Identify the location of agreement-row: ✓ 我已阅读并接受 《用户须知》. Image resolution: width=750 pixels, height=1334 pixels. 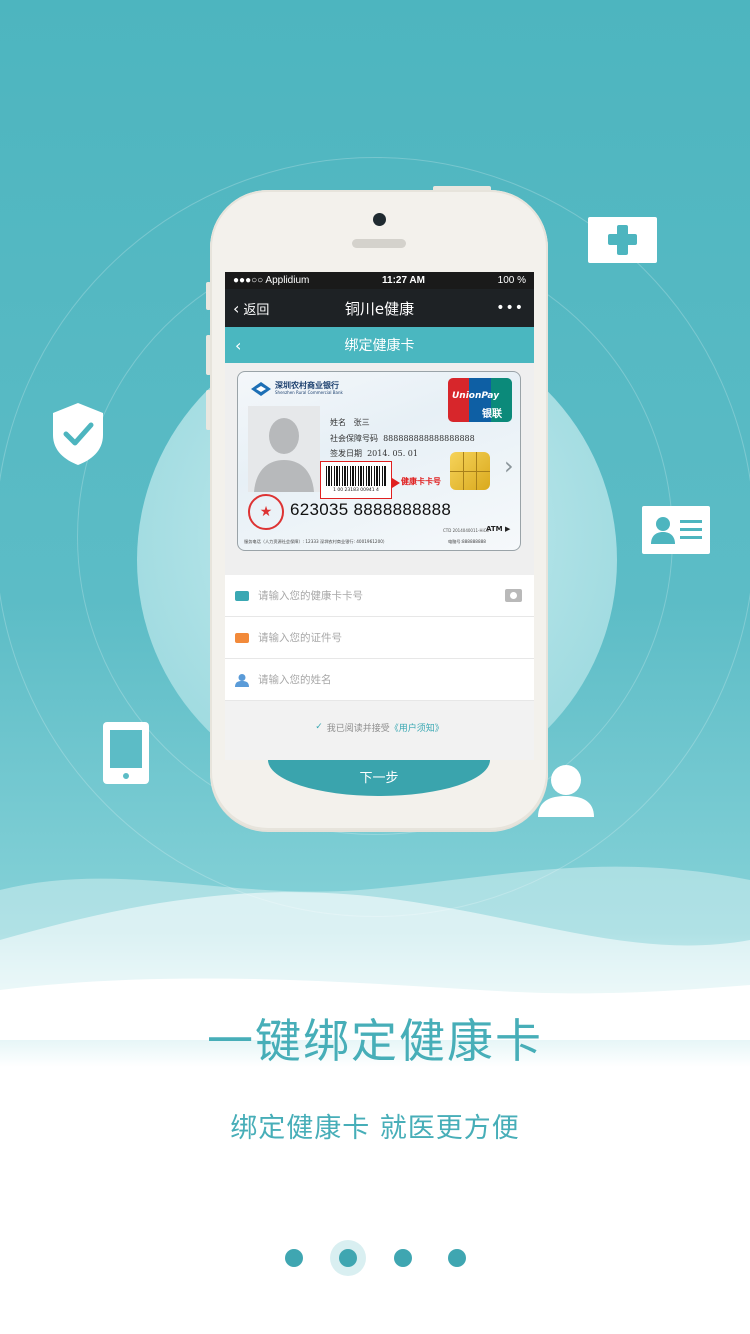
(379, 727).